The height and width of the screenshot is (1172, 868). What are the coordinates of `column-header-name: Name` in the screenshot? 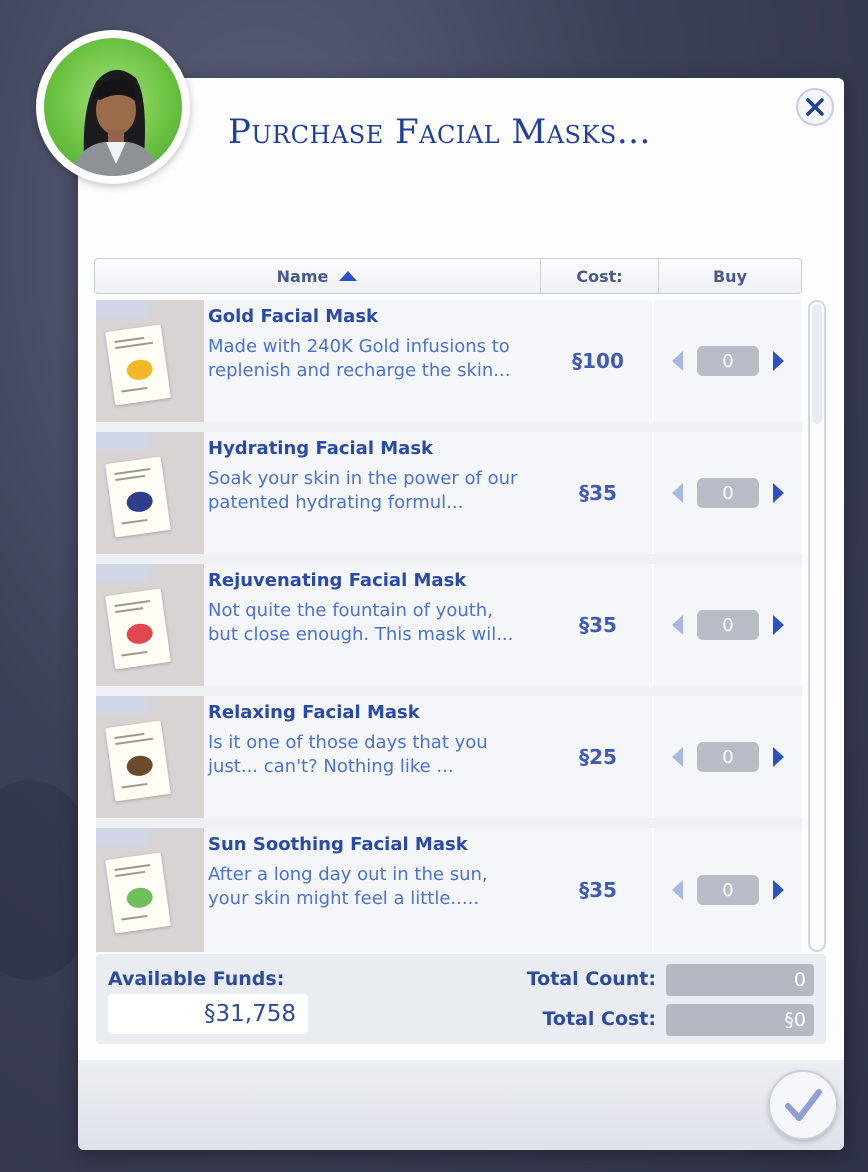 It's located at (318, 276).